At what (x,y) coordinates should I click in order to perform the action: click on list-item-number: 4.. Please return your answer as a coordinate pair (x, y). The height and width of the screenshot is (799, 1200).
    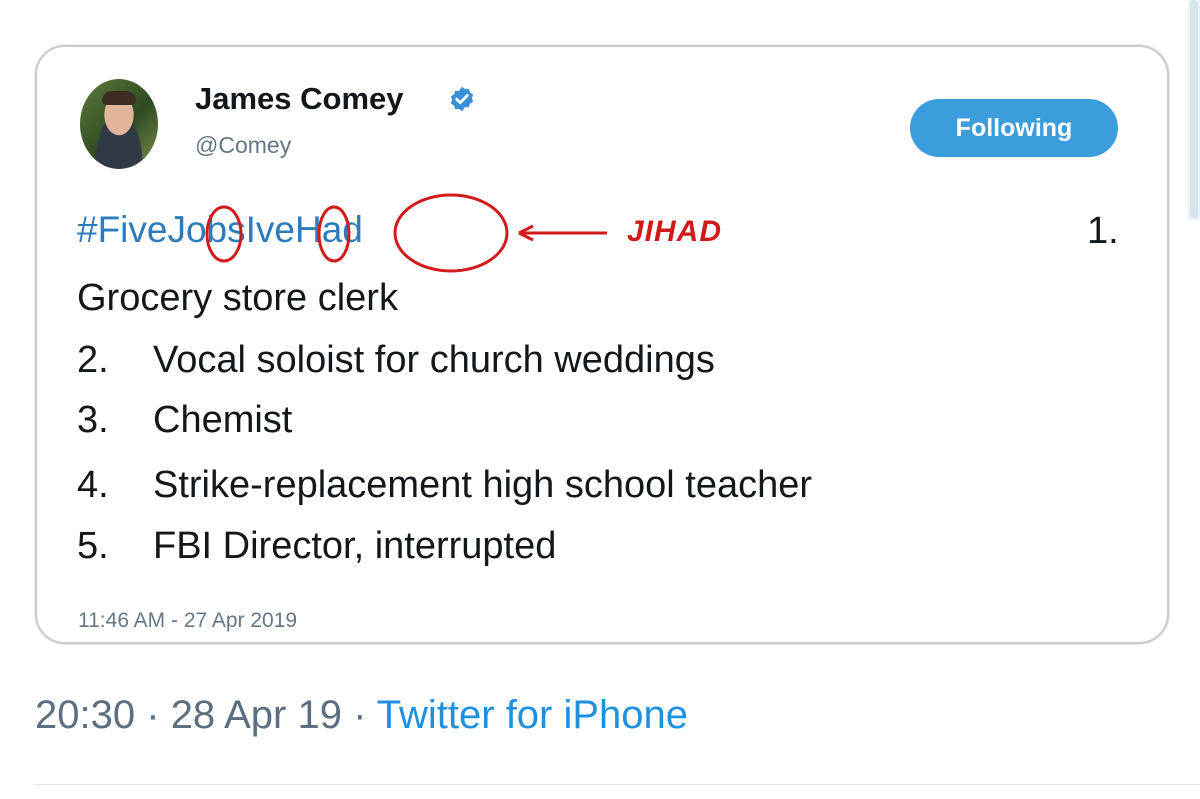
    Looking at the image, I should click on (93, 485).